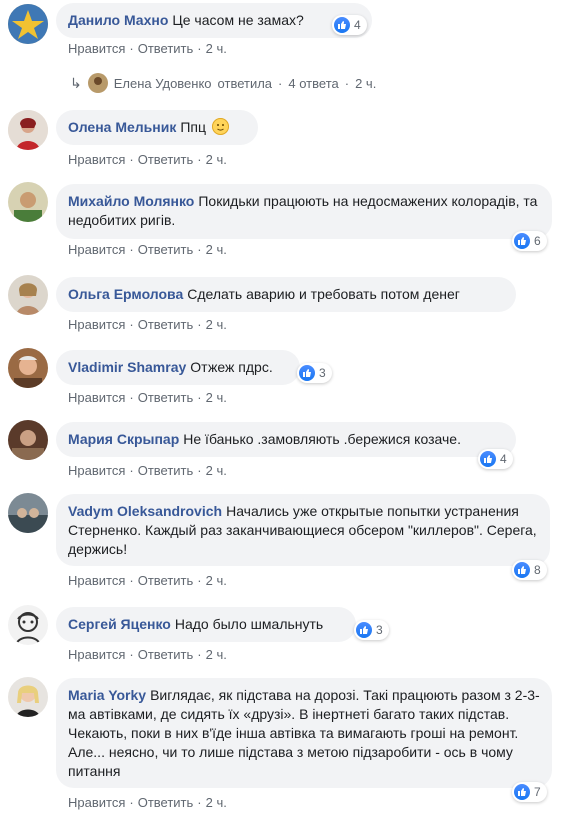  I want to click on reply-arrow-icon: ↳, so click(76, 82).